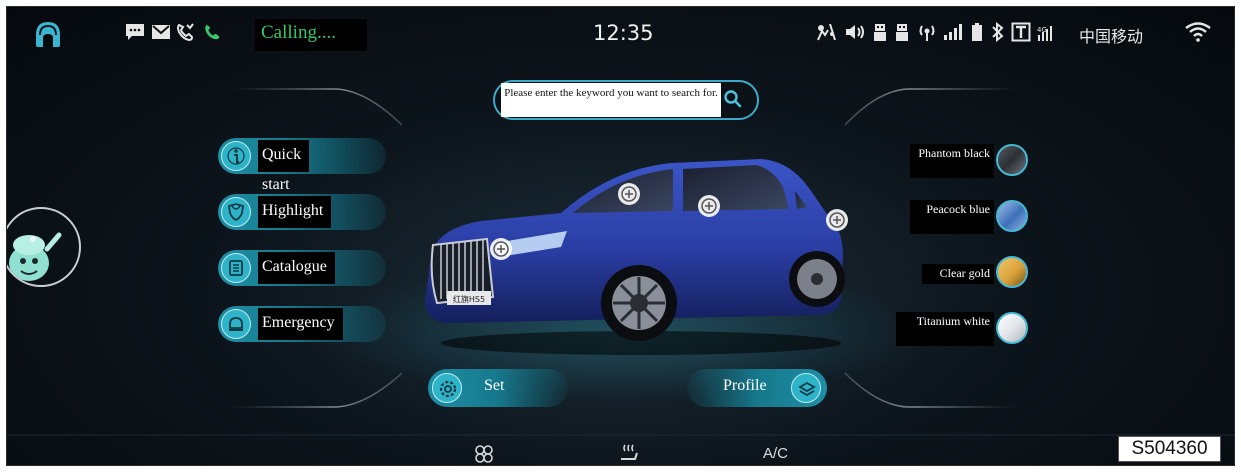 Image resolution: width=1241 pixels, height=472 pixels. I want to click on info-icon, so click(236, 156).